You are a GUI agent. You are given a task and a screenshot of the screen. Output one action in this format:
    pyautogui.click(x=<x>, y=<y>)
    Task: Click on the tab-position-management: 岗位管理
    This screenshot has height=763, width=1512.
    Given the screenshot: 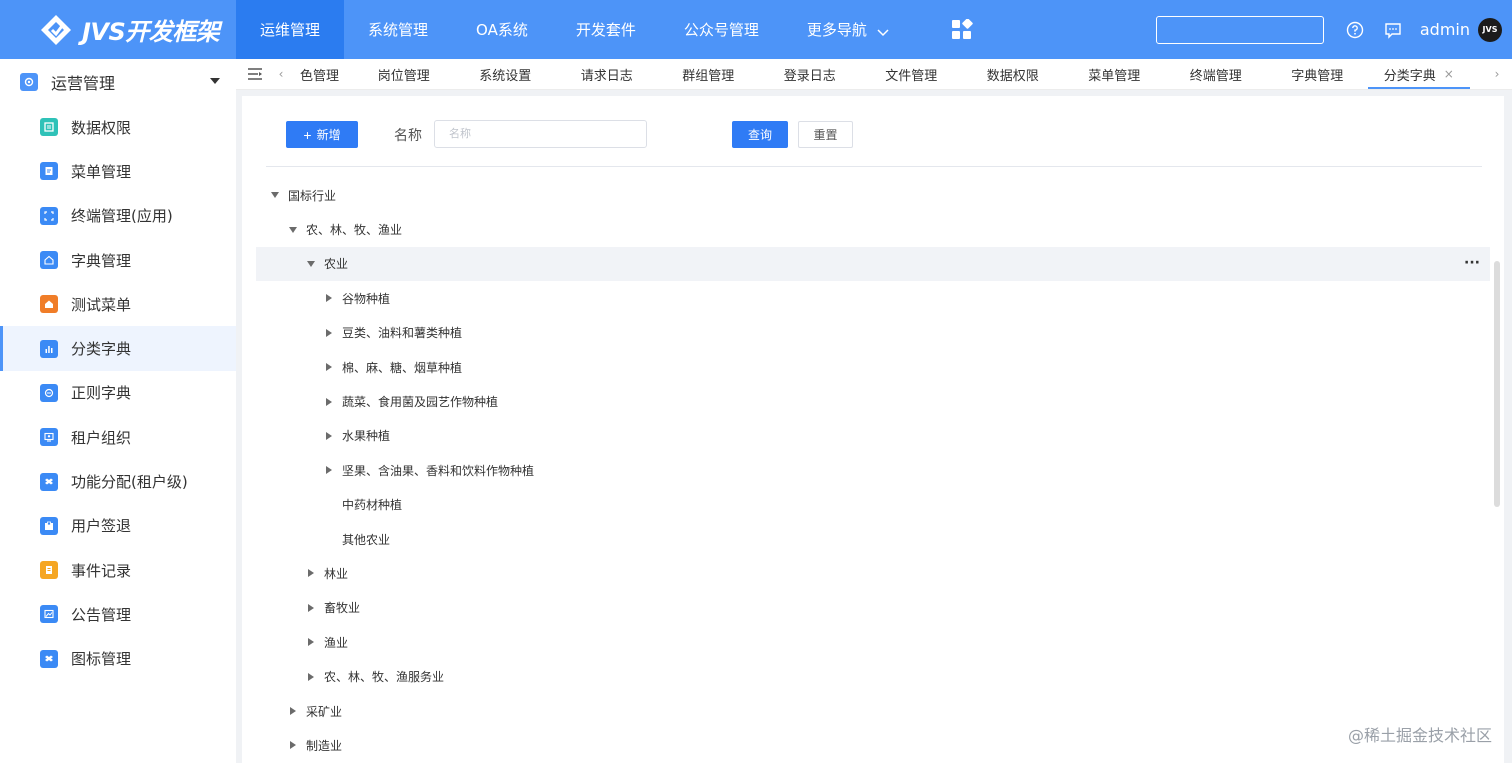 What is the action you would take?
    pyautogui.click(x=404, y=74)
    